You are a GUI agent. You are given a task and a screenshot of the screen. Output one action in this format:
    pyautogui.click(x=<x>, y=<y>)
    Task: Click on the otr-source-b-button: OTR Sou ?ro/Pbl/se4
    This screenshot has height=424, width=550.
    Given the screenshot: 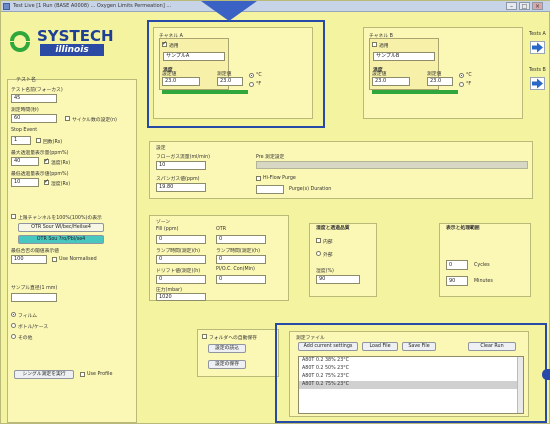 What is the action you would take?
    pyautogui.click(x=61, y=239)
    